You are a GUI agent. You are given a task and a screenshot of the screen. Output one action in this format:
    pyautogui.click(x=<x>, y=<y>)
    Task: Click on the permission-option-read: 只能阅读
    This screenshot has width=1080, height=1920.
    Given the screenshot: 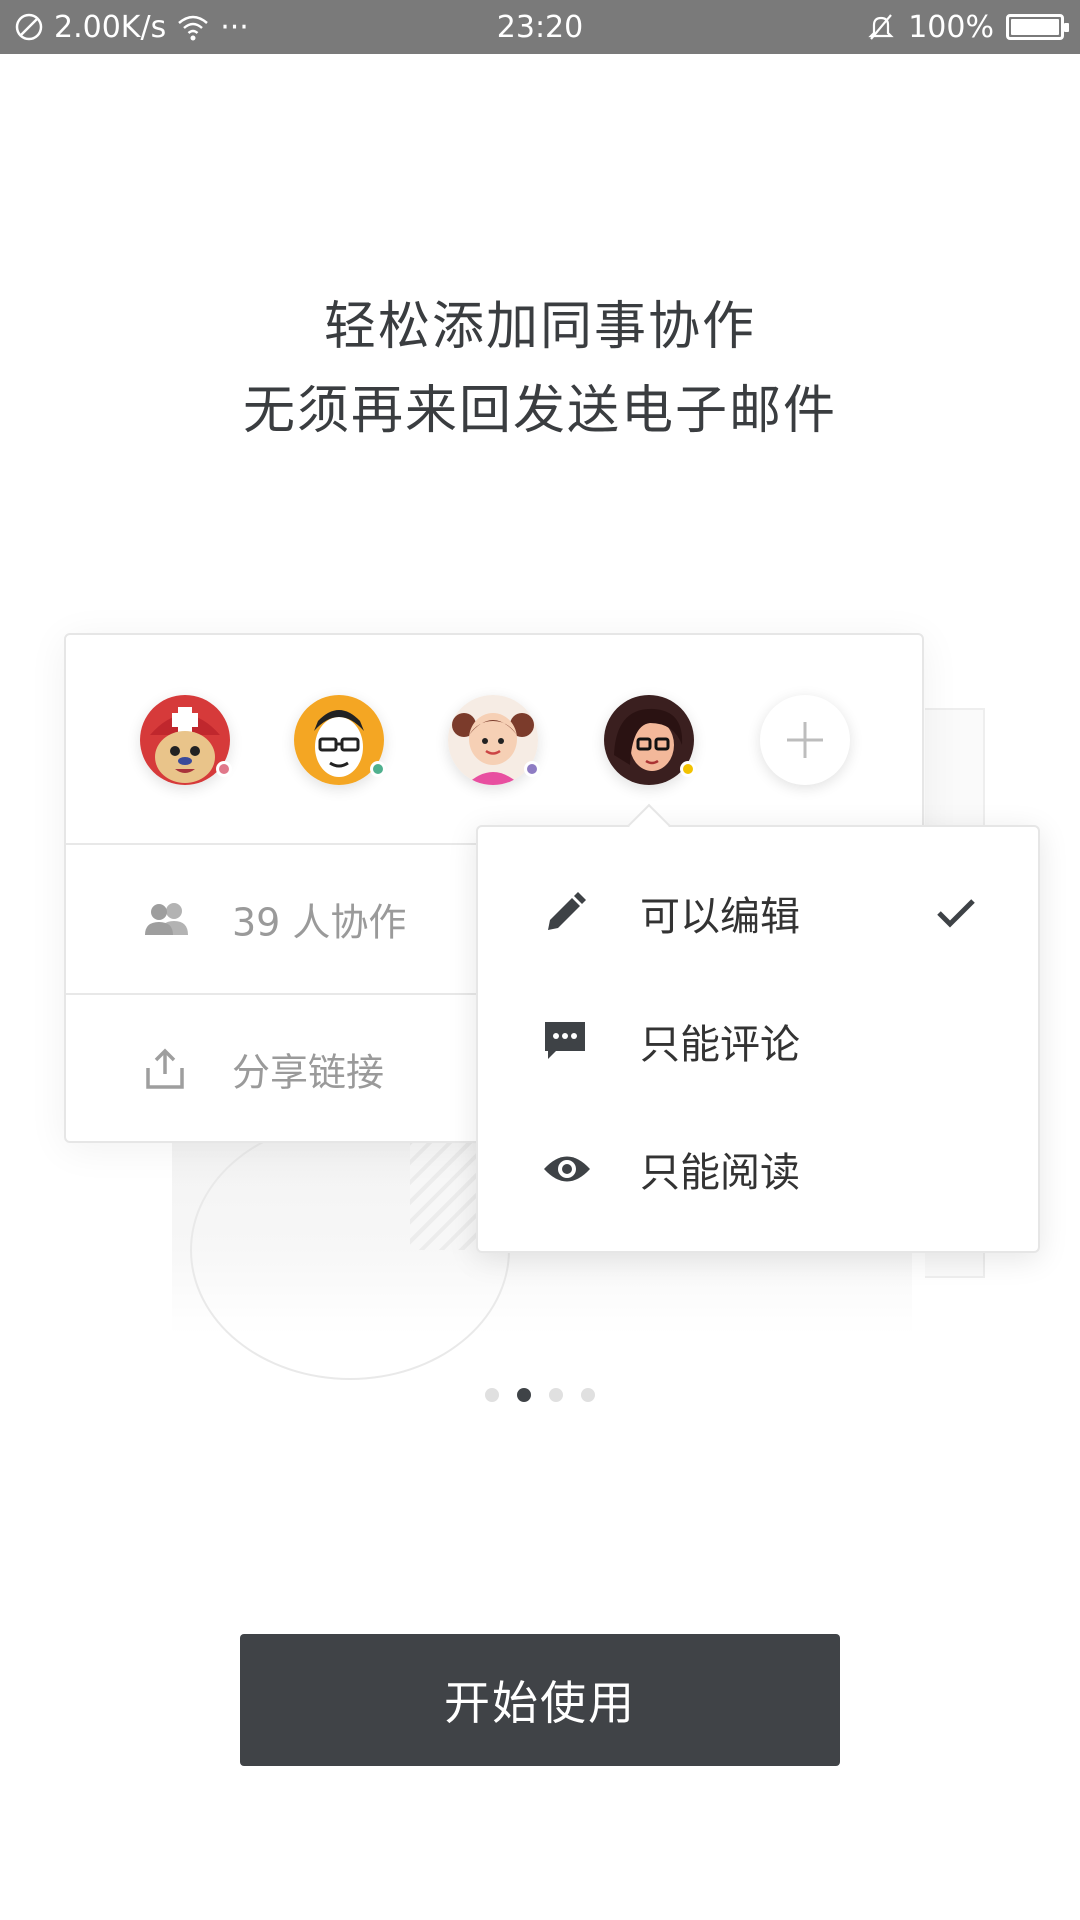 What is the action you would take?
    pyautogui.click(x=760, y=1169)
    